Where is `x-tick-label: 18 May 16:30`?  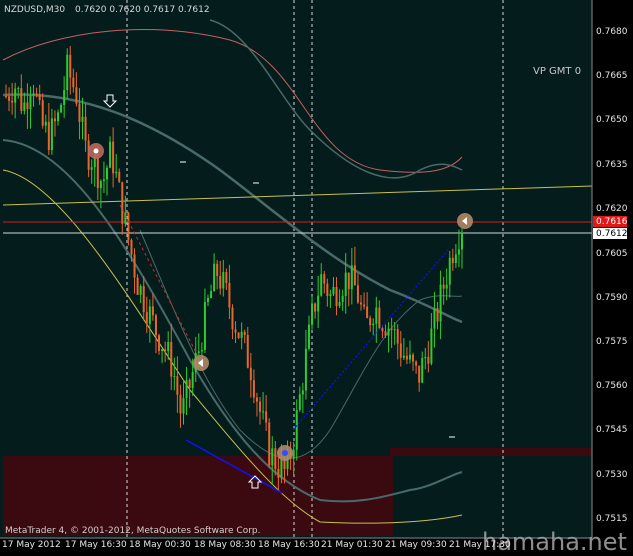
x-tick-label: 18 May 16:30 is located at coordinates (289, 545).